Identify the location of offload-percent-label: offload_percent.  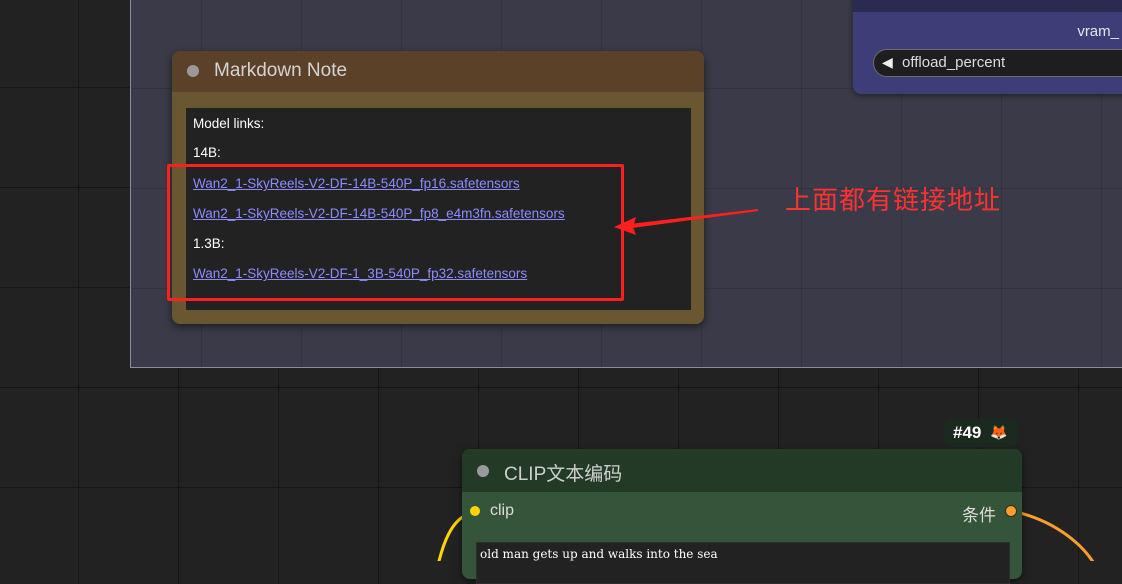
(954, 62).